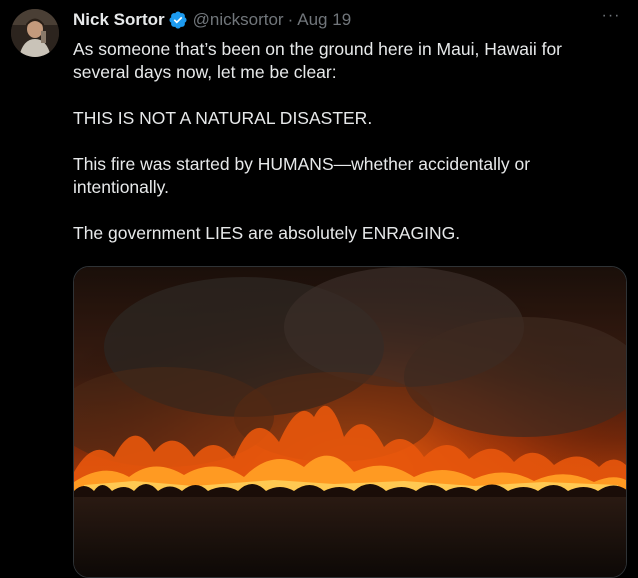 The image size is (638, 578). What do you see at coordinates (178, 20) in the screenshot?
I see `verified-badge-icon` at bounding box center [178, 20].